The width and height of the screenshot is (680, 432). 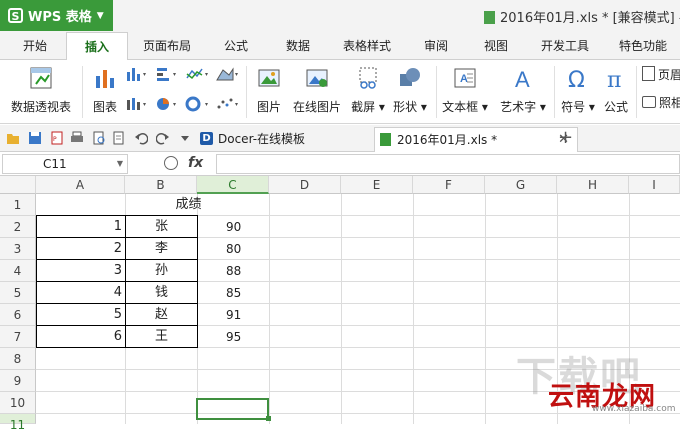 What do you see at coordinates (137, 104) in the screenshot?
I see `stock-chart-icon` at bounding box center [137, 104].